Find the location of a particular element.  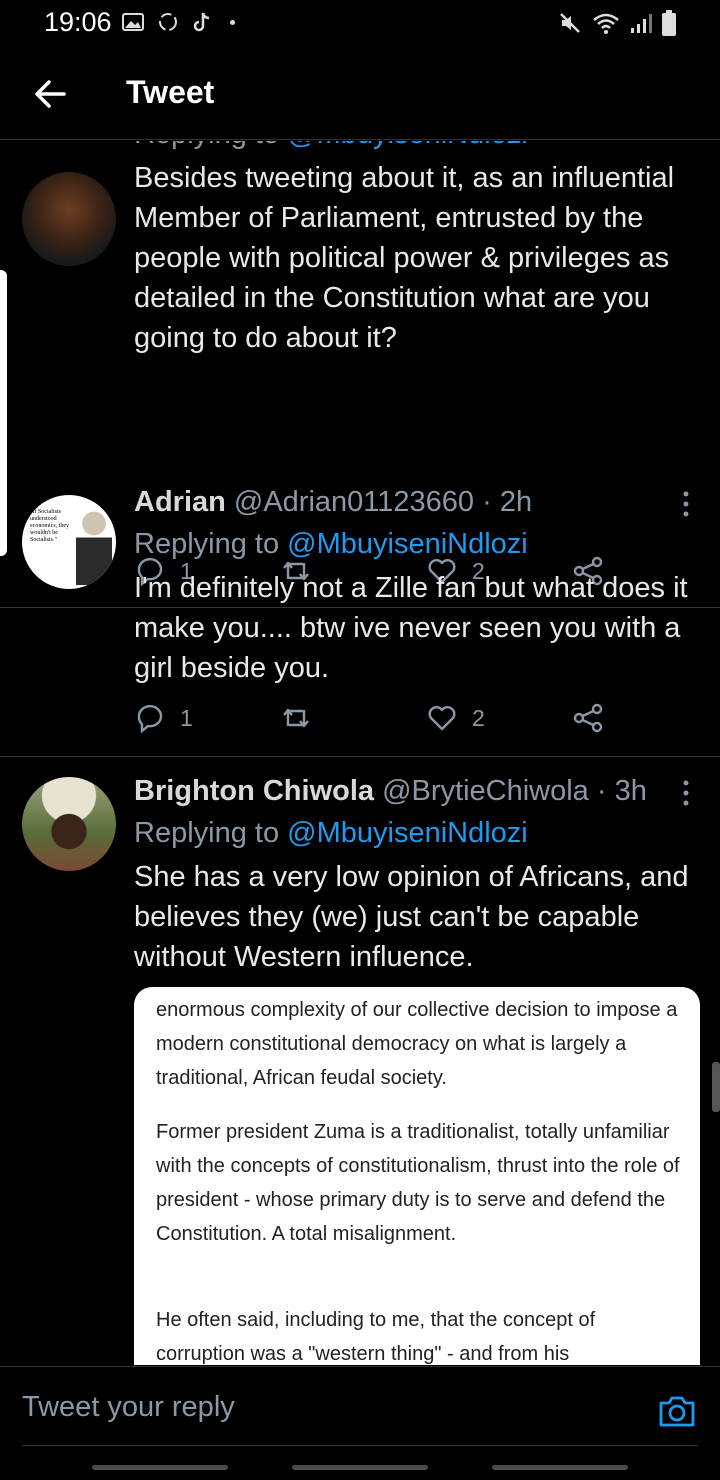

more-notifications-dot is located at coordinates (232, 22).